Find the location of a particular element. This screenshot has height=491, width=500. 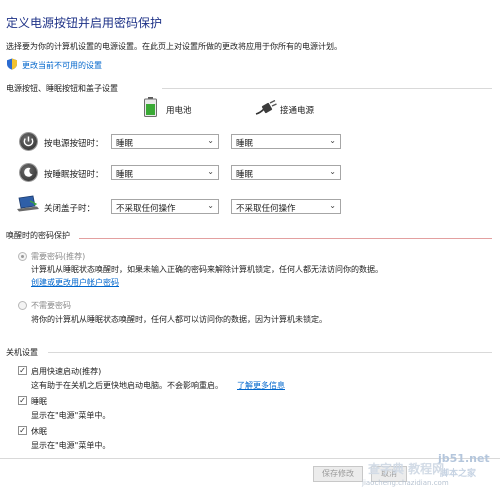

power-icon is located at coordinates (28, 141).